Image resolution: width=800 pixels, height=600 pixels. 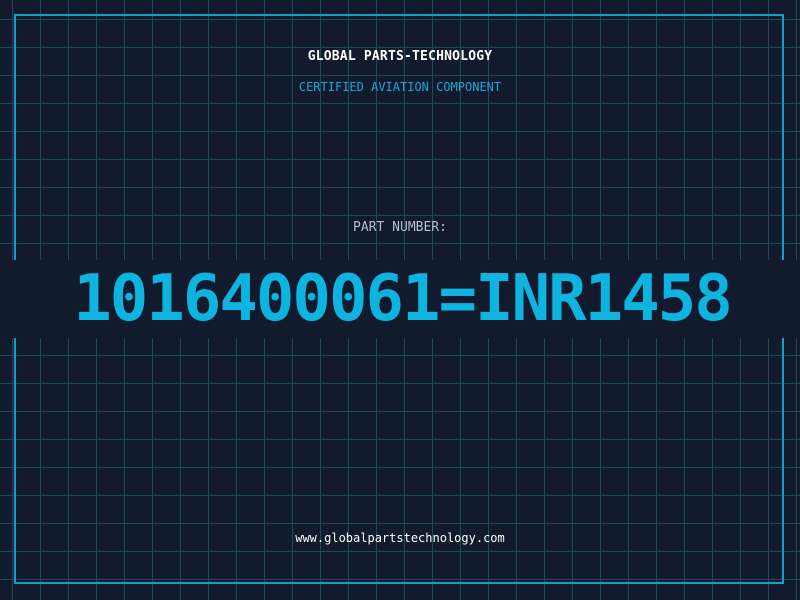 What do you see at coordinates (403, 299) in the screenshot?
I see `part-number-value: 1016400061=INR1458` at bounding box center [403, 299].